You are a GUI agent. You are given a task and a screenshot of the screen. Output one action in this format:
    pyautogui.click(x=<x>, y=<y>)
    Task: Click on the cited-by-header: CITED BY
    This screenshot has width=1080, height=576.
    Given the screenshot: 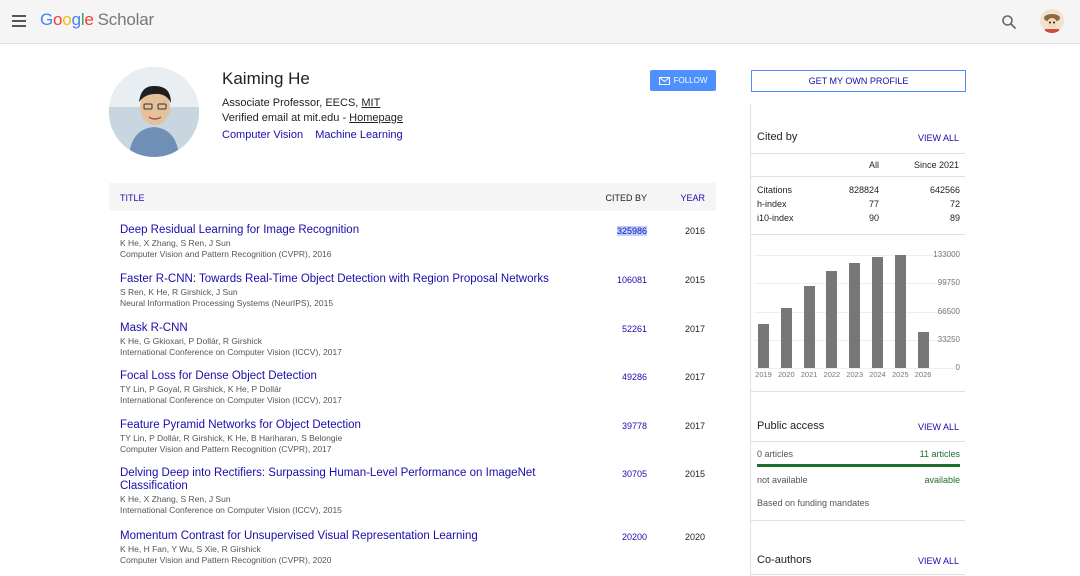 What is the action you would take?
    pyautogui.click(x=626, y=198)
    